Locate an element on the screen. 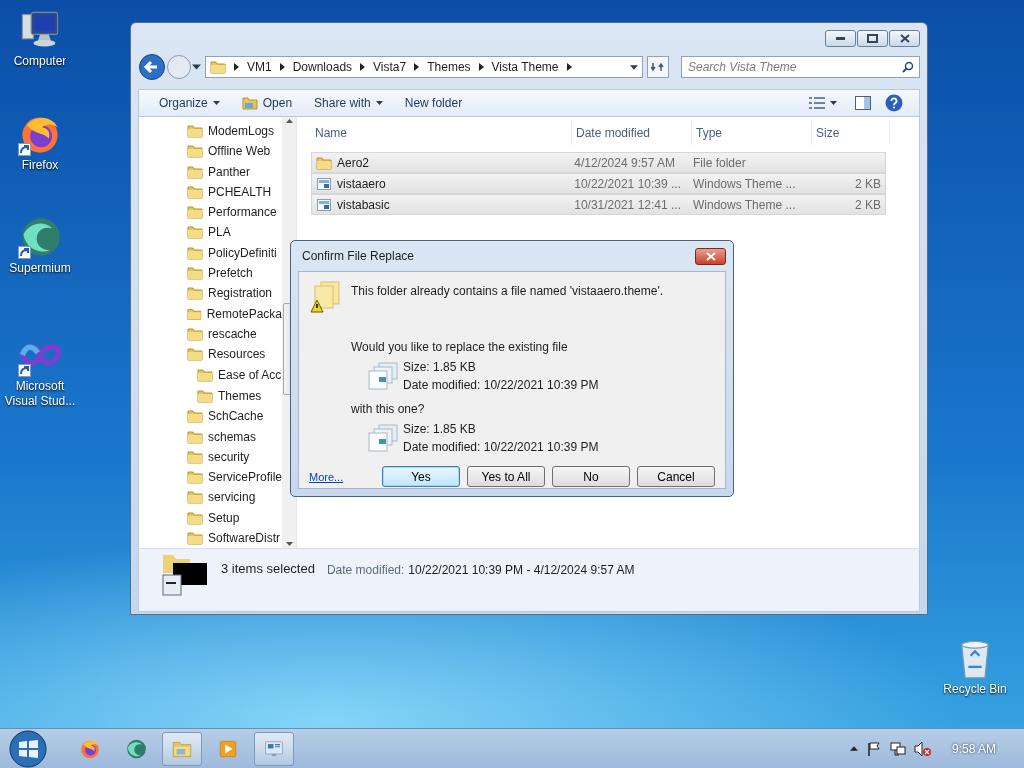 The image size is (1024, 768). tree-item: Performance is located at coordinates (234, 212).